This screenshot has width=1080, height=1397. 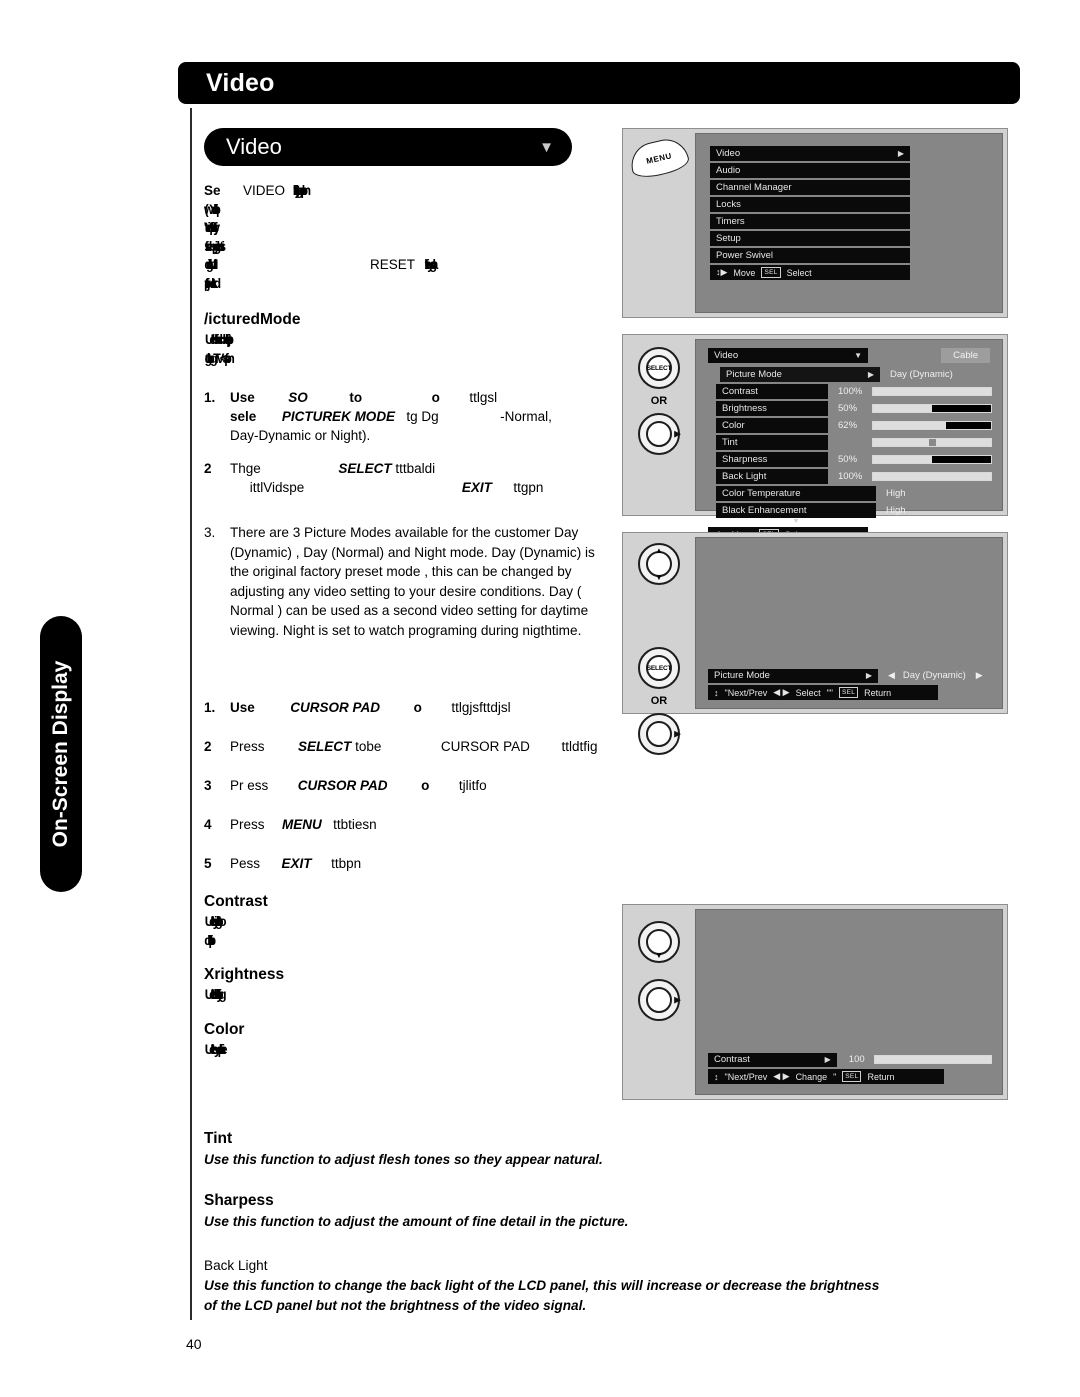 I want to click on main-menu-key-art: MENU, so click(x=659, y=223).